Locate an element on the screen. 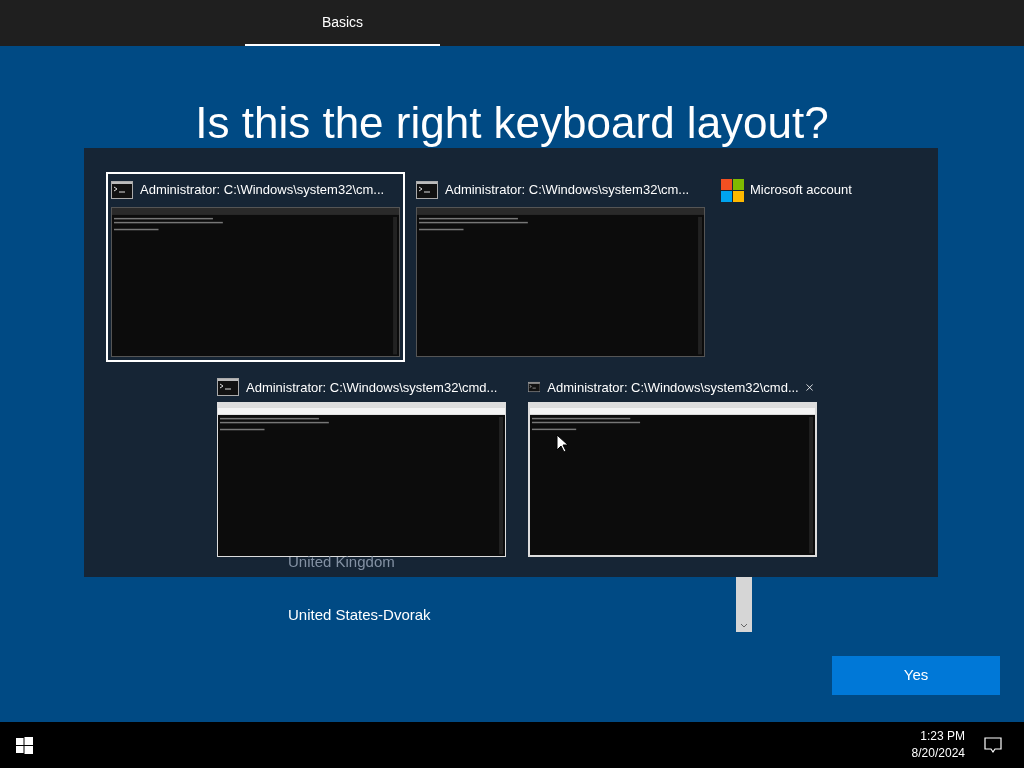  four-squares-logo-icon is located at coordinates (732, 190).